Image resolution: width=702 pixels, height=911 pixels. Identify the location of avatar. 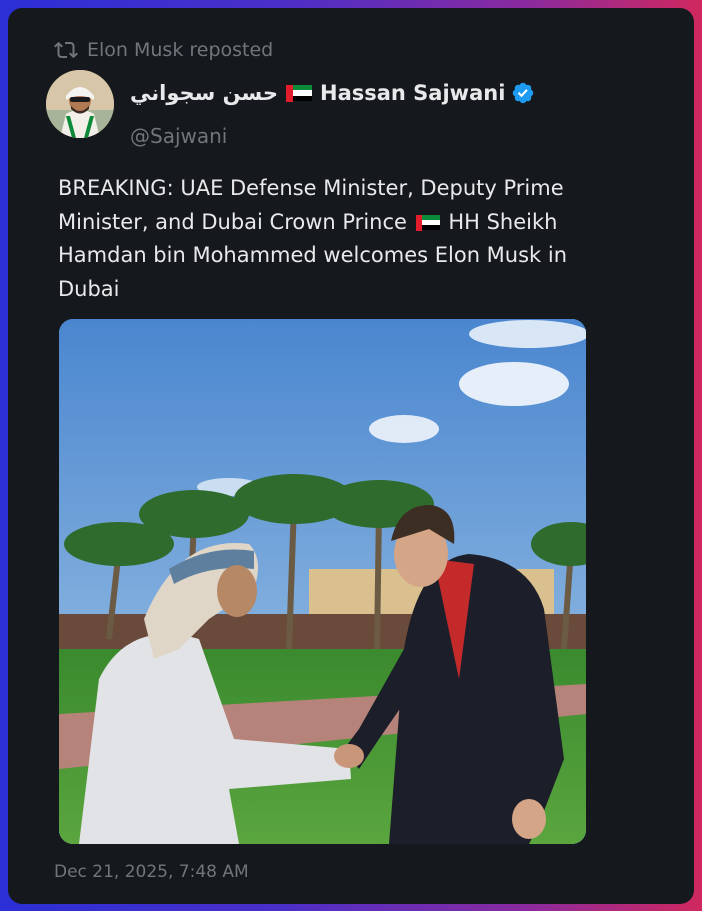
(80, 104).